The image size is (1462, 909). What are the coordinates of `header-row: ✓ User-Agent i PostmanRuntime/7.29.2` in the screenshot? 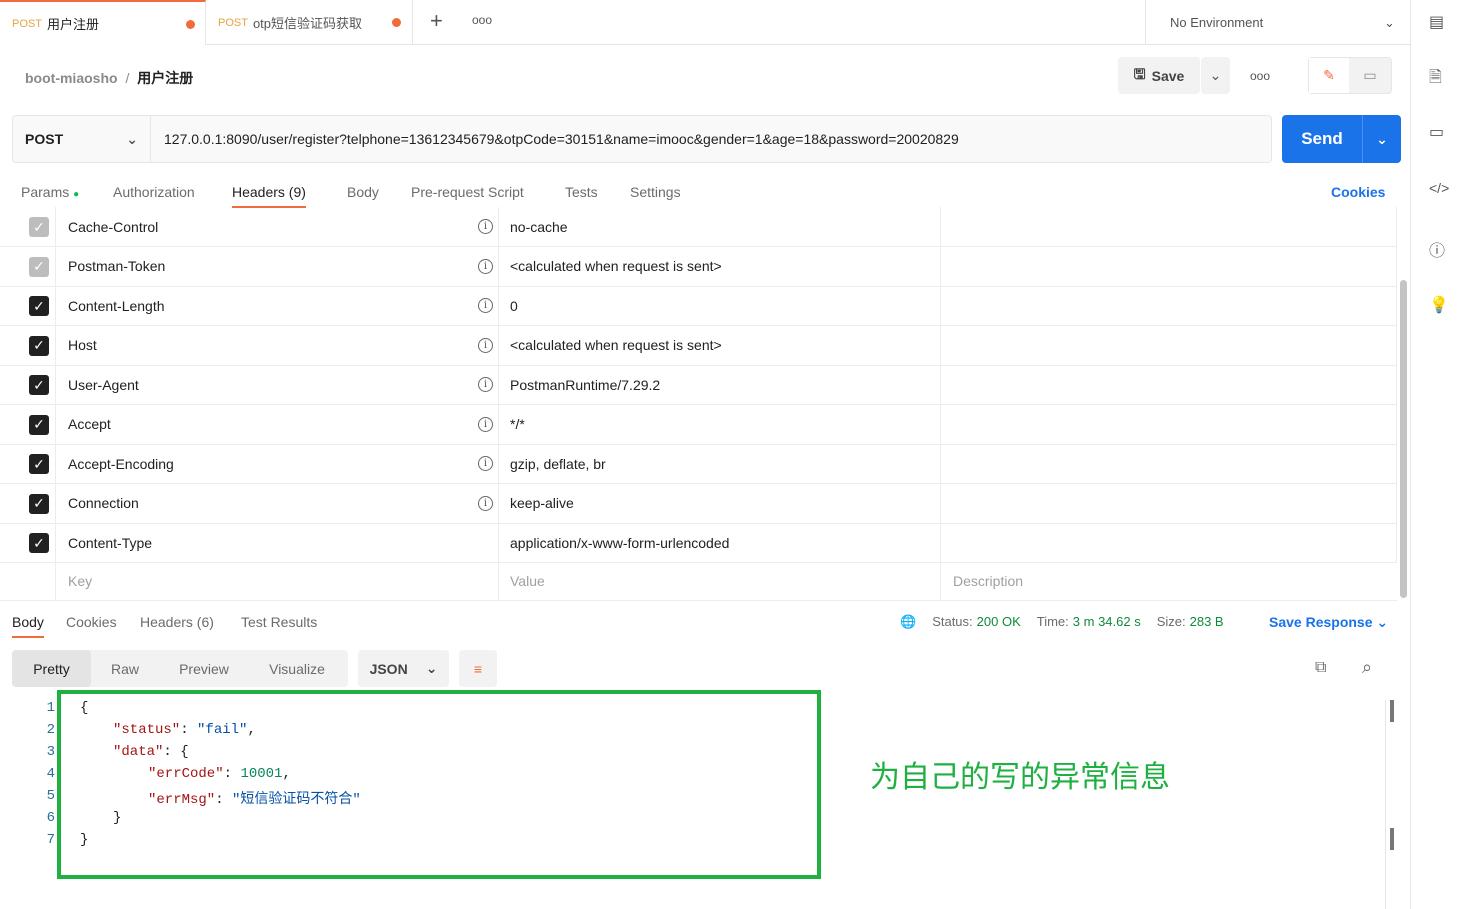 It's located at (698, 385).